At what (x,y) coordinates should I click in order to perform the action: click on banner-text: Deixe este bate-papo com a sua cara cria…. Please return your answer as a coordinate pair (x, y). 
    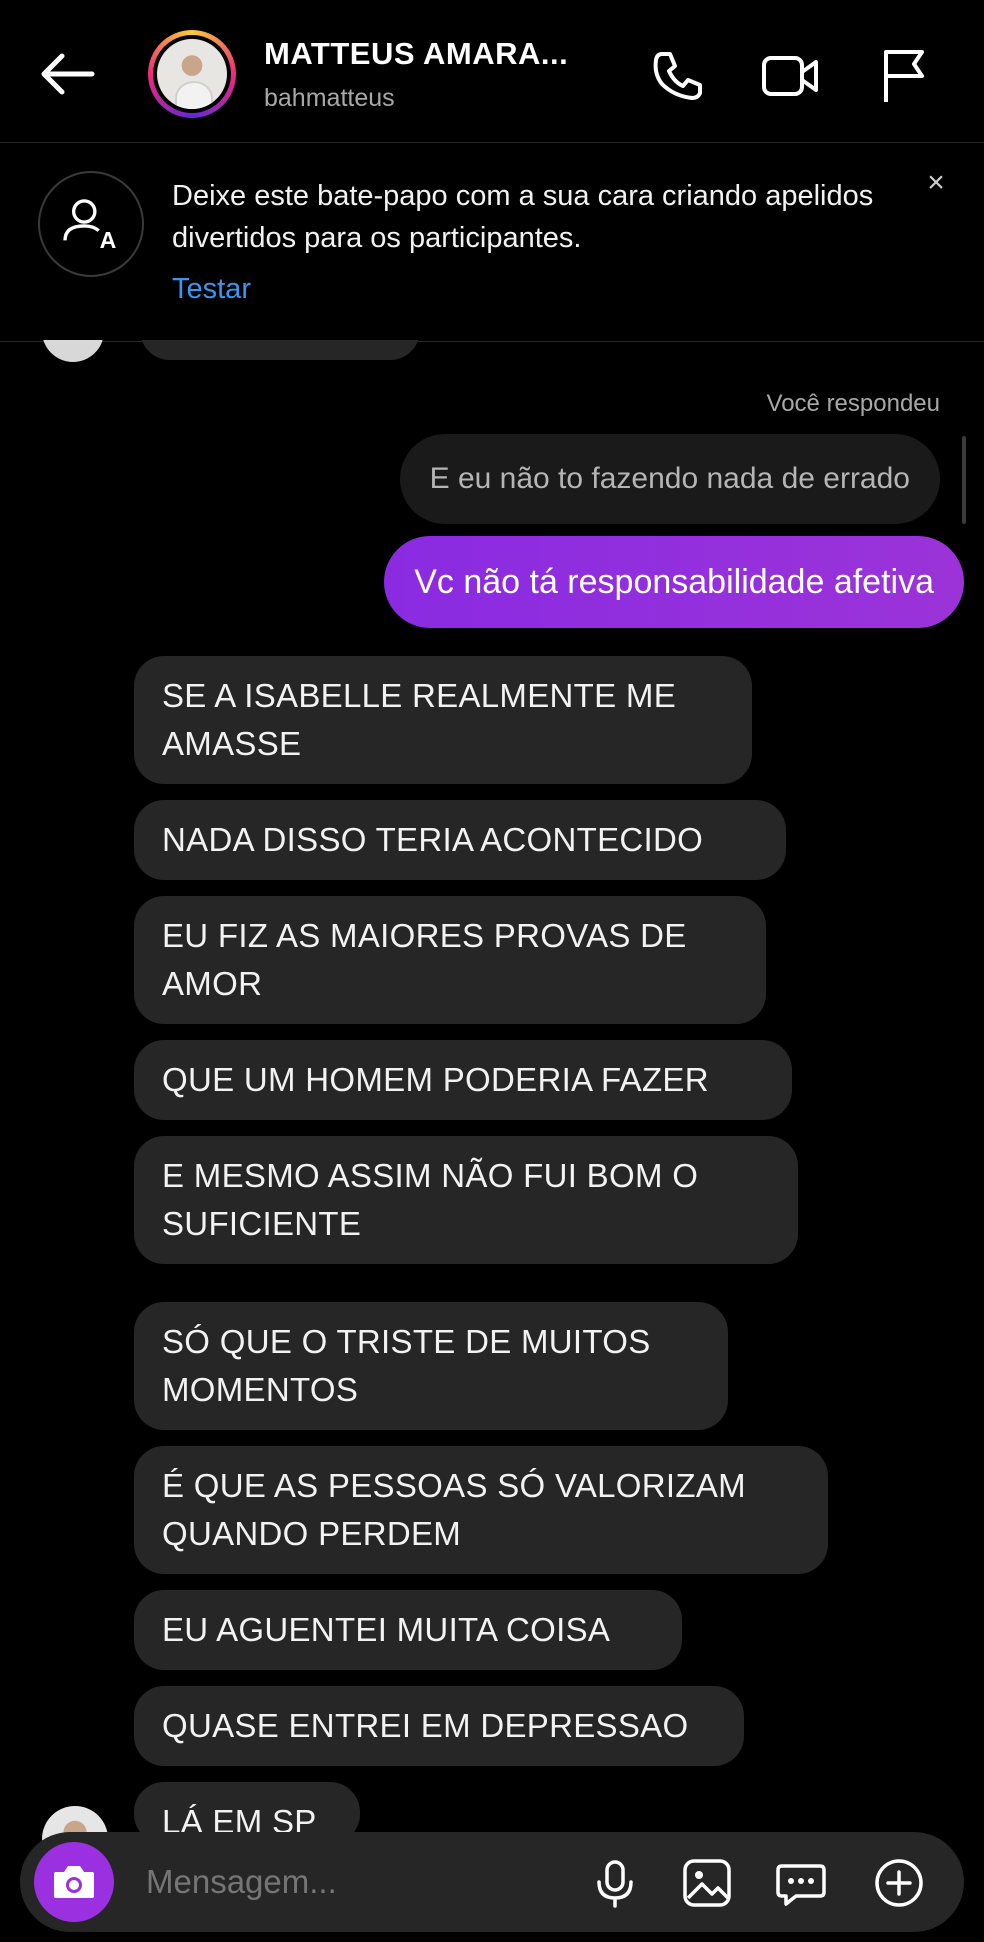
    Looking at the image, I should click on (523, 217).